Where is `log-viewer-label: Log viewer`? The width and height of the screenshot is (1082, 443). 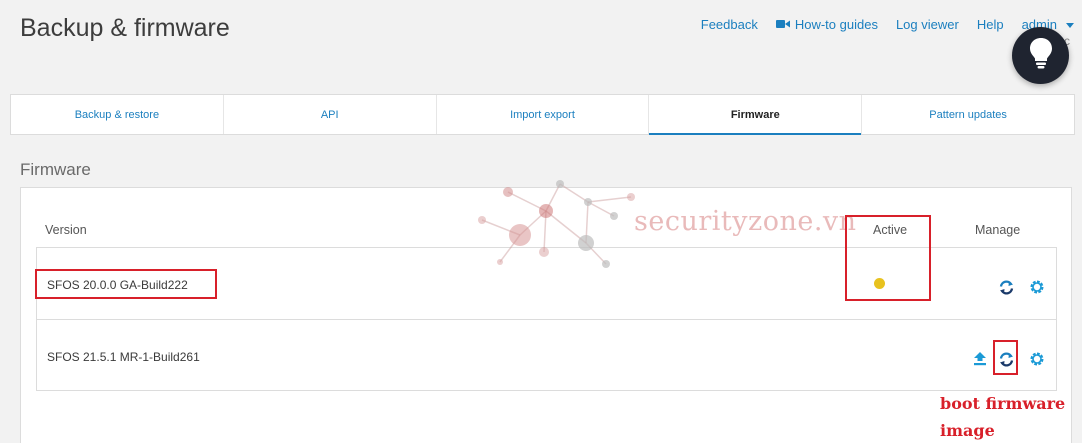 log-viewer-label: Log viewer is located at coordinates (927, 24).